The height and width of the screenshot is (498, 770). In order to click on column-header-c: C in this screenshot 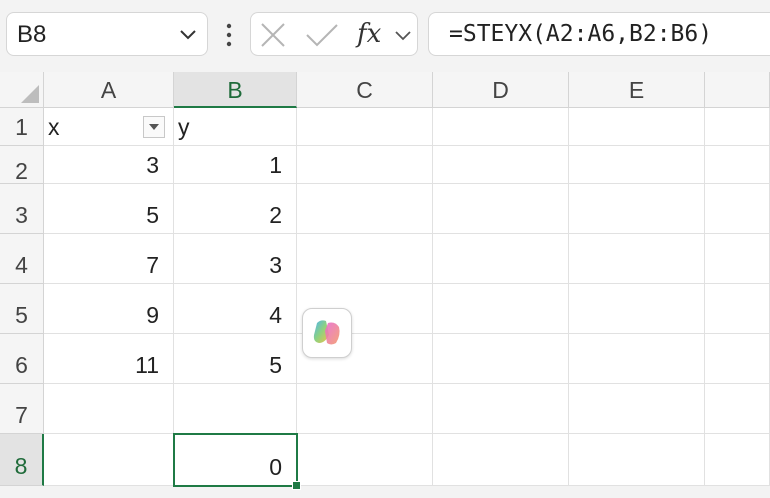, I will do `click(365, 90)`.